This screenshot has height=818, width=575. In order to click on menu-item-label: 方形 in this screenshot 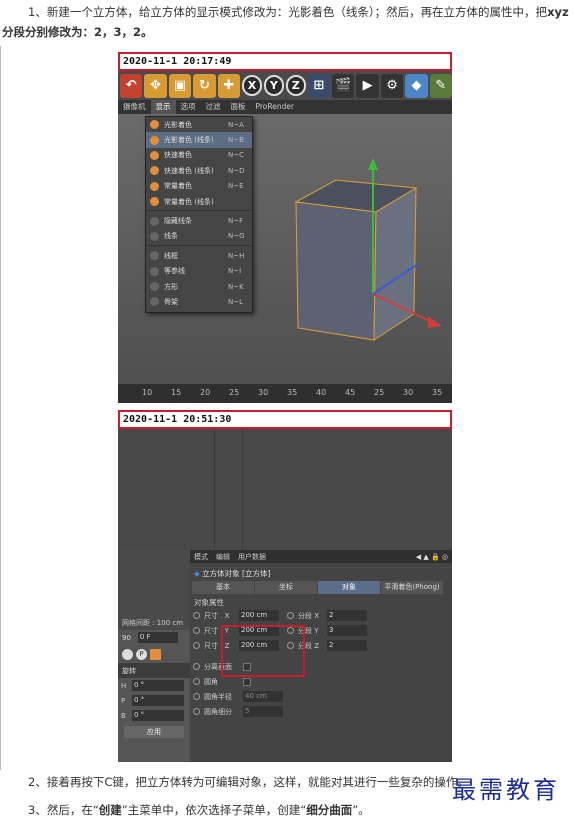, I will do `click(171, 286)`.